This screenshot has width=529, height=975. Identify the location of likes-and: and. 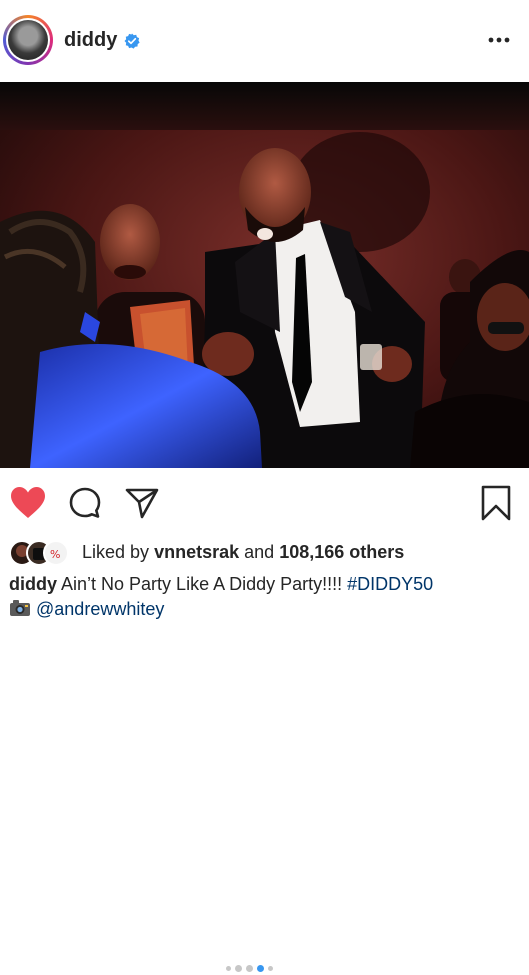
(259, 552).